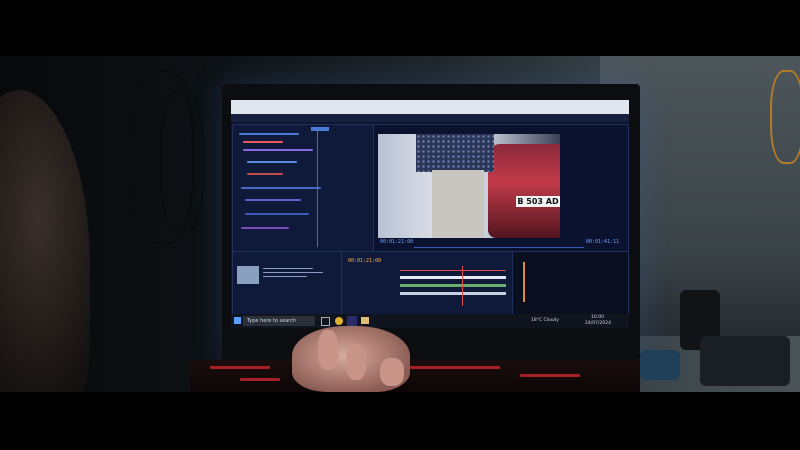  What do you see at coordinates (427, 283) in the screenshot?
I see `timeline-panel: 00:01:21:00` at bounding box center [427, 283].